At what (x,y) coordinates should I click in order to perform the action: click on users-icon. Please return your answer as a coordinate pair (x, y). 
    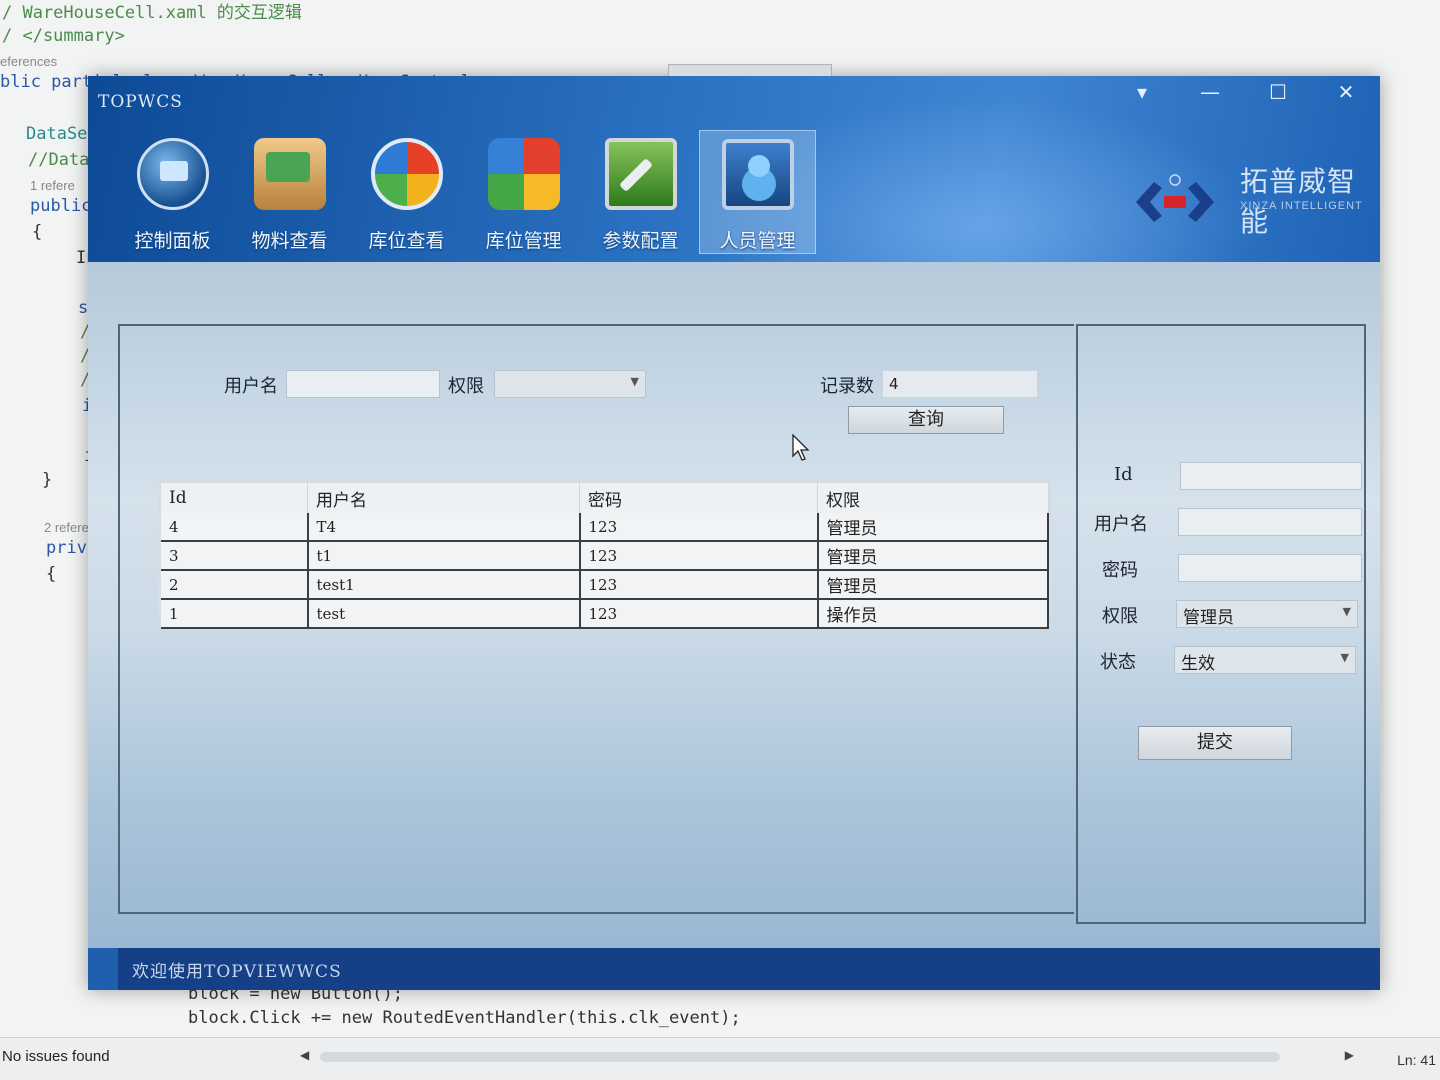
    Looking at the image, I should click on (757, 174).